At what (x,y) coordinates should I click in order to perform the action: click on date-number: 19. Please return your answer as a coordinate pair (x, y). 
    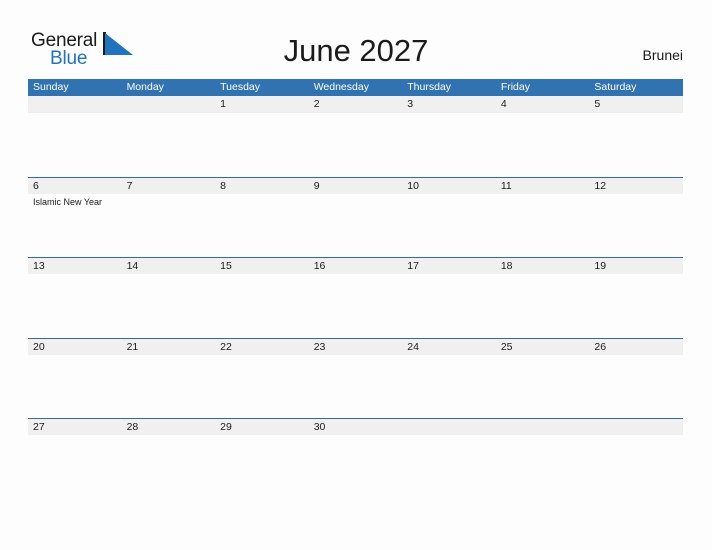
    Looking at the image, I should click on (600, 266).